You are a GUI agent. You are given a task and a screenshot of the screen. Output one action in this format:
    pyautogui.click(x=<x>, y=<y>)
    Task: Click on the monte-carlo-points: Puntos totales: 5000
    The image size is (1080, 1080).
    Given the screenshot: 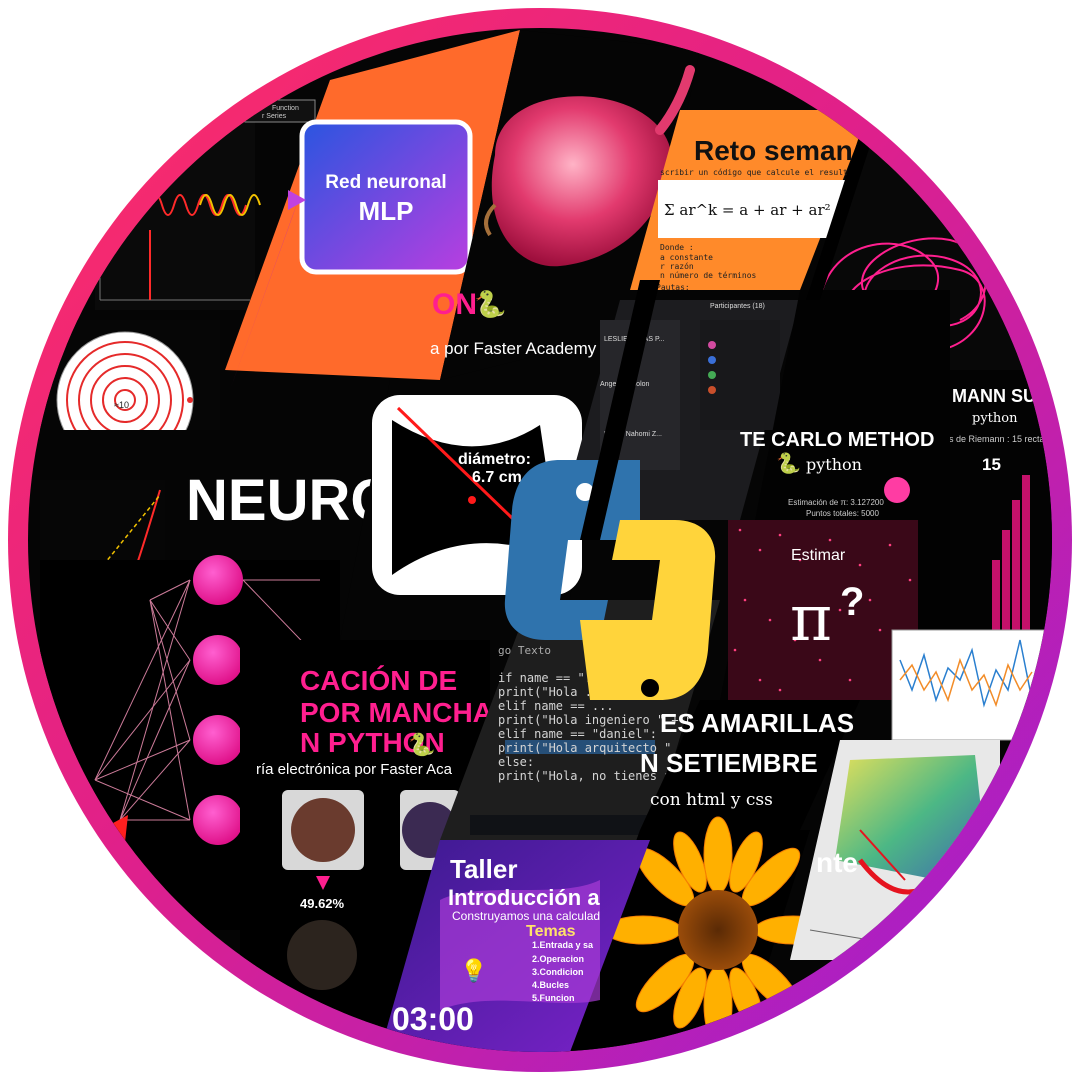 What is the action you would take?
    pyautogui.click(x=842, y=513)
    